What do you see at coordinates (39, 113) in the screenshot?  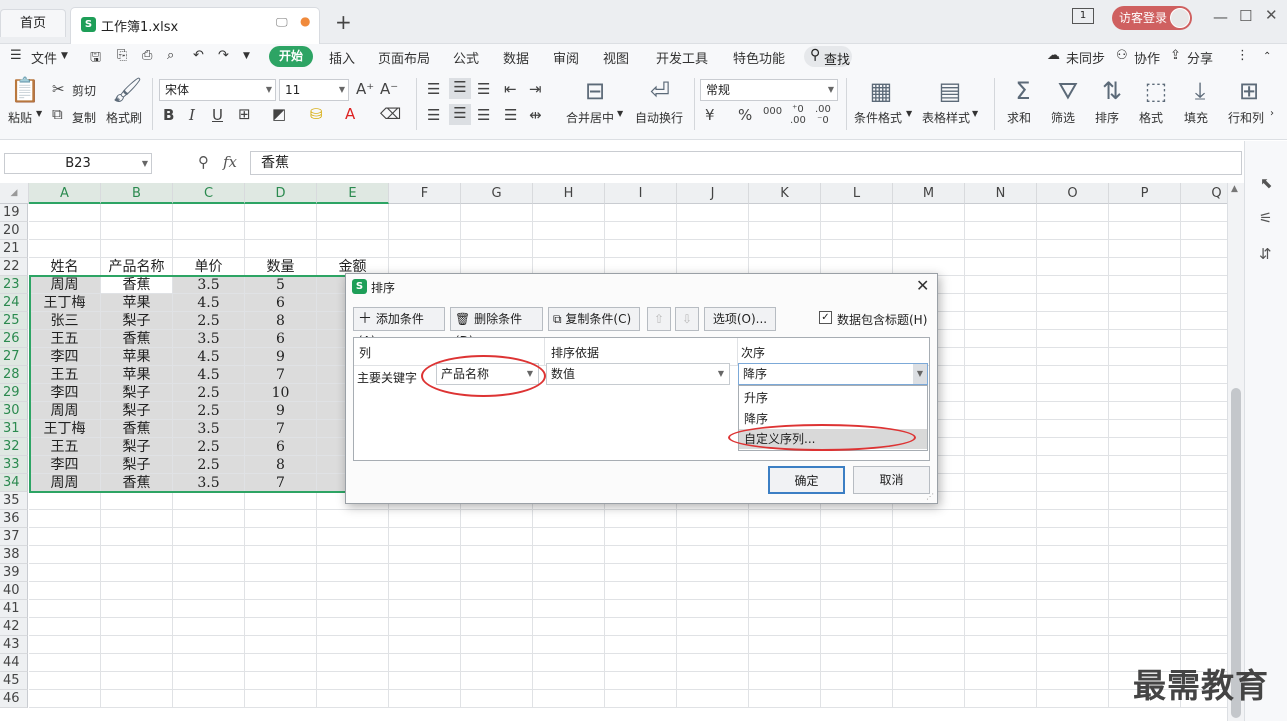 I see `paste-arrow-icon: ▼` at bounding box center [39, 113].